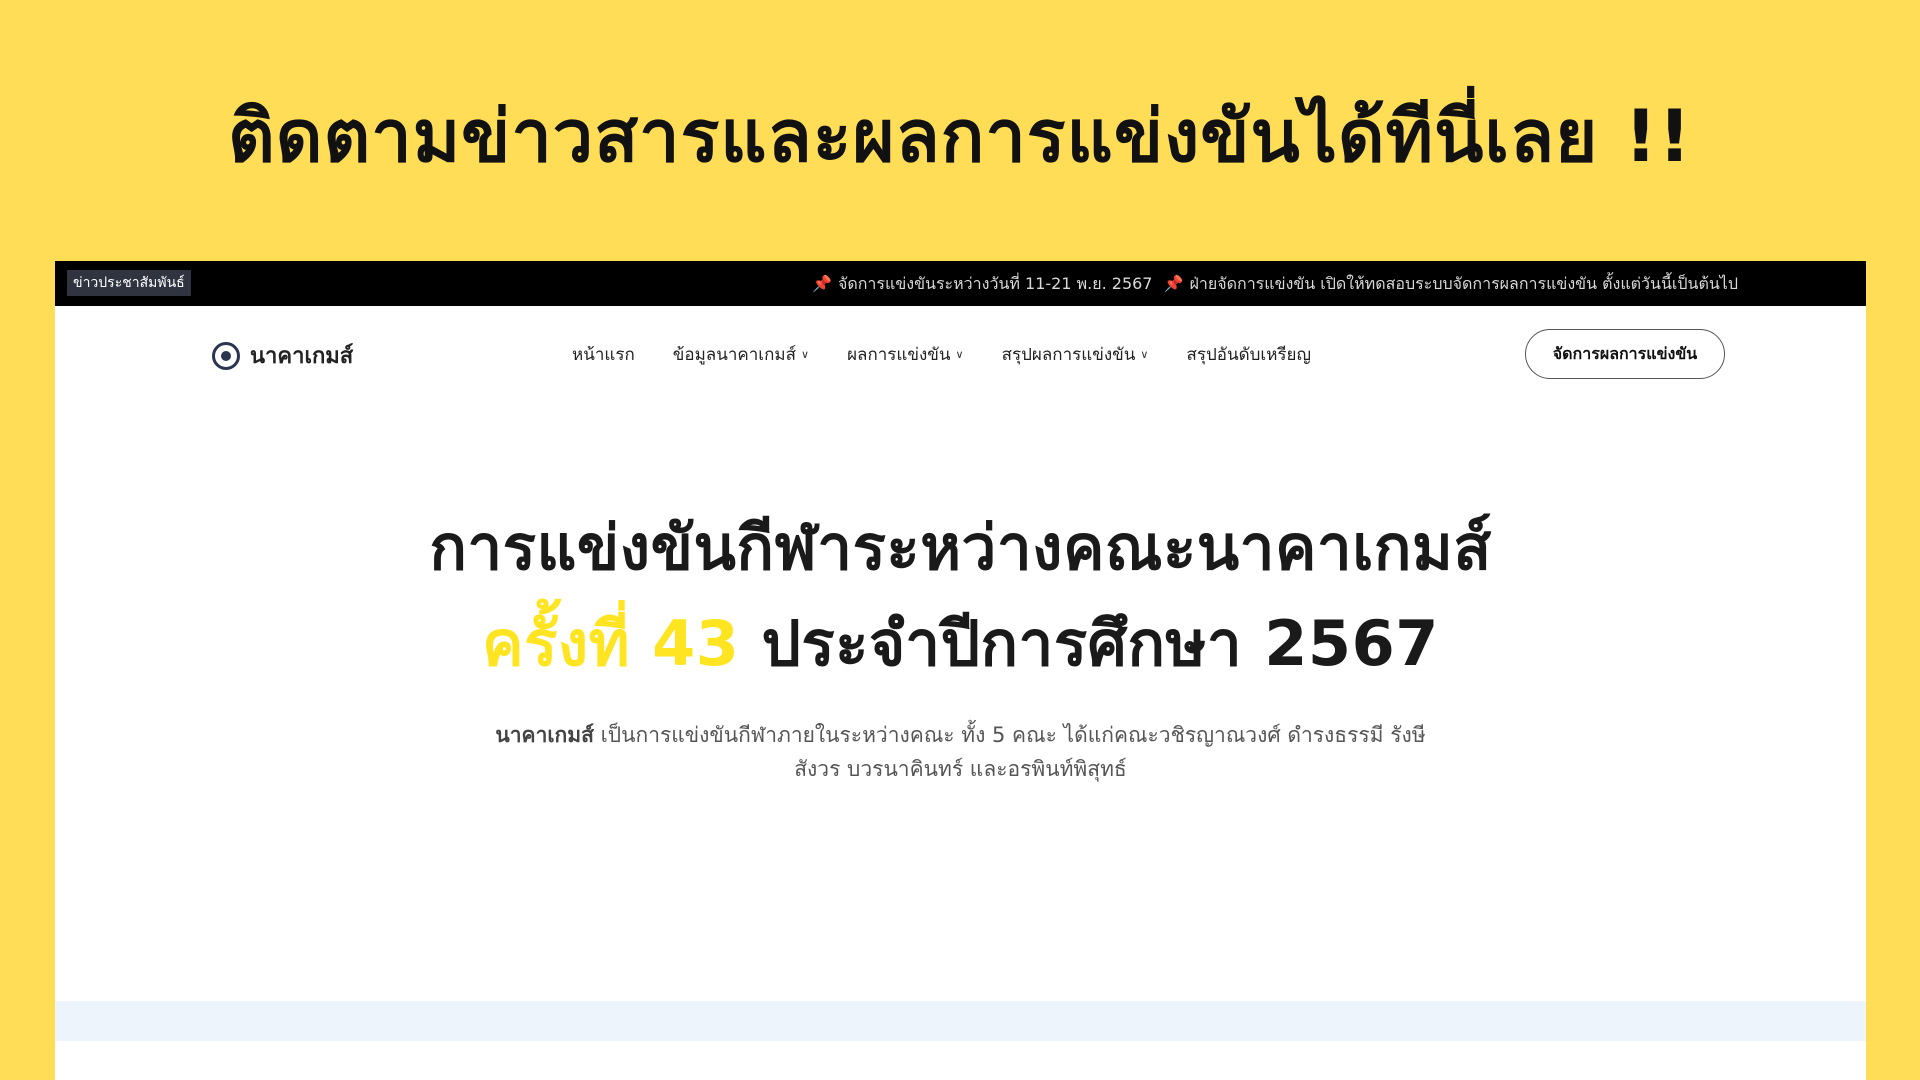  What do you see at coordinates (734, 354) in the screenshot?
I see `nav-label: ข้อมูลนาคาเกมส์` at bounding box center [734, 354].